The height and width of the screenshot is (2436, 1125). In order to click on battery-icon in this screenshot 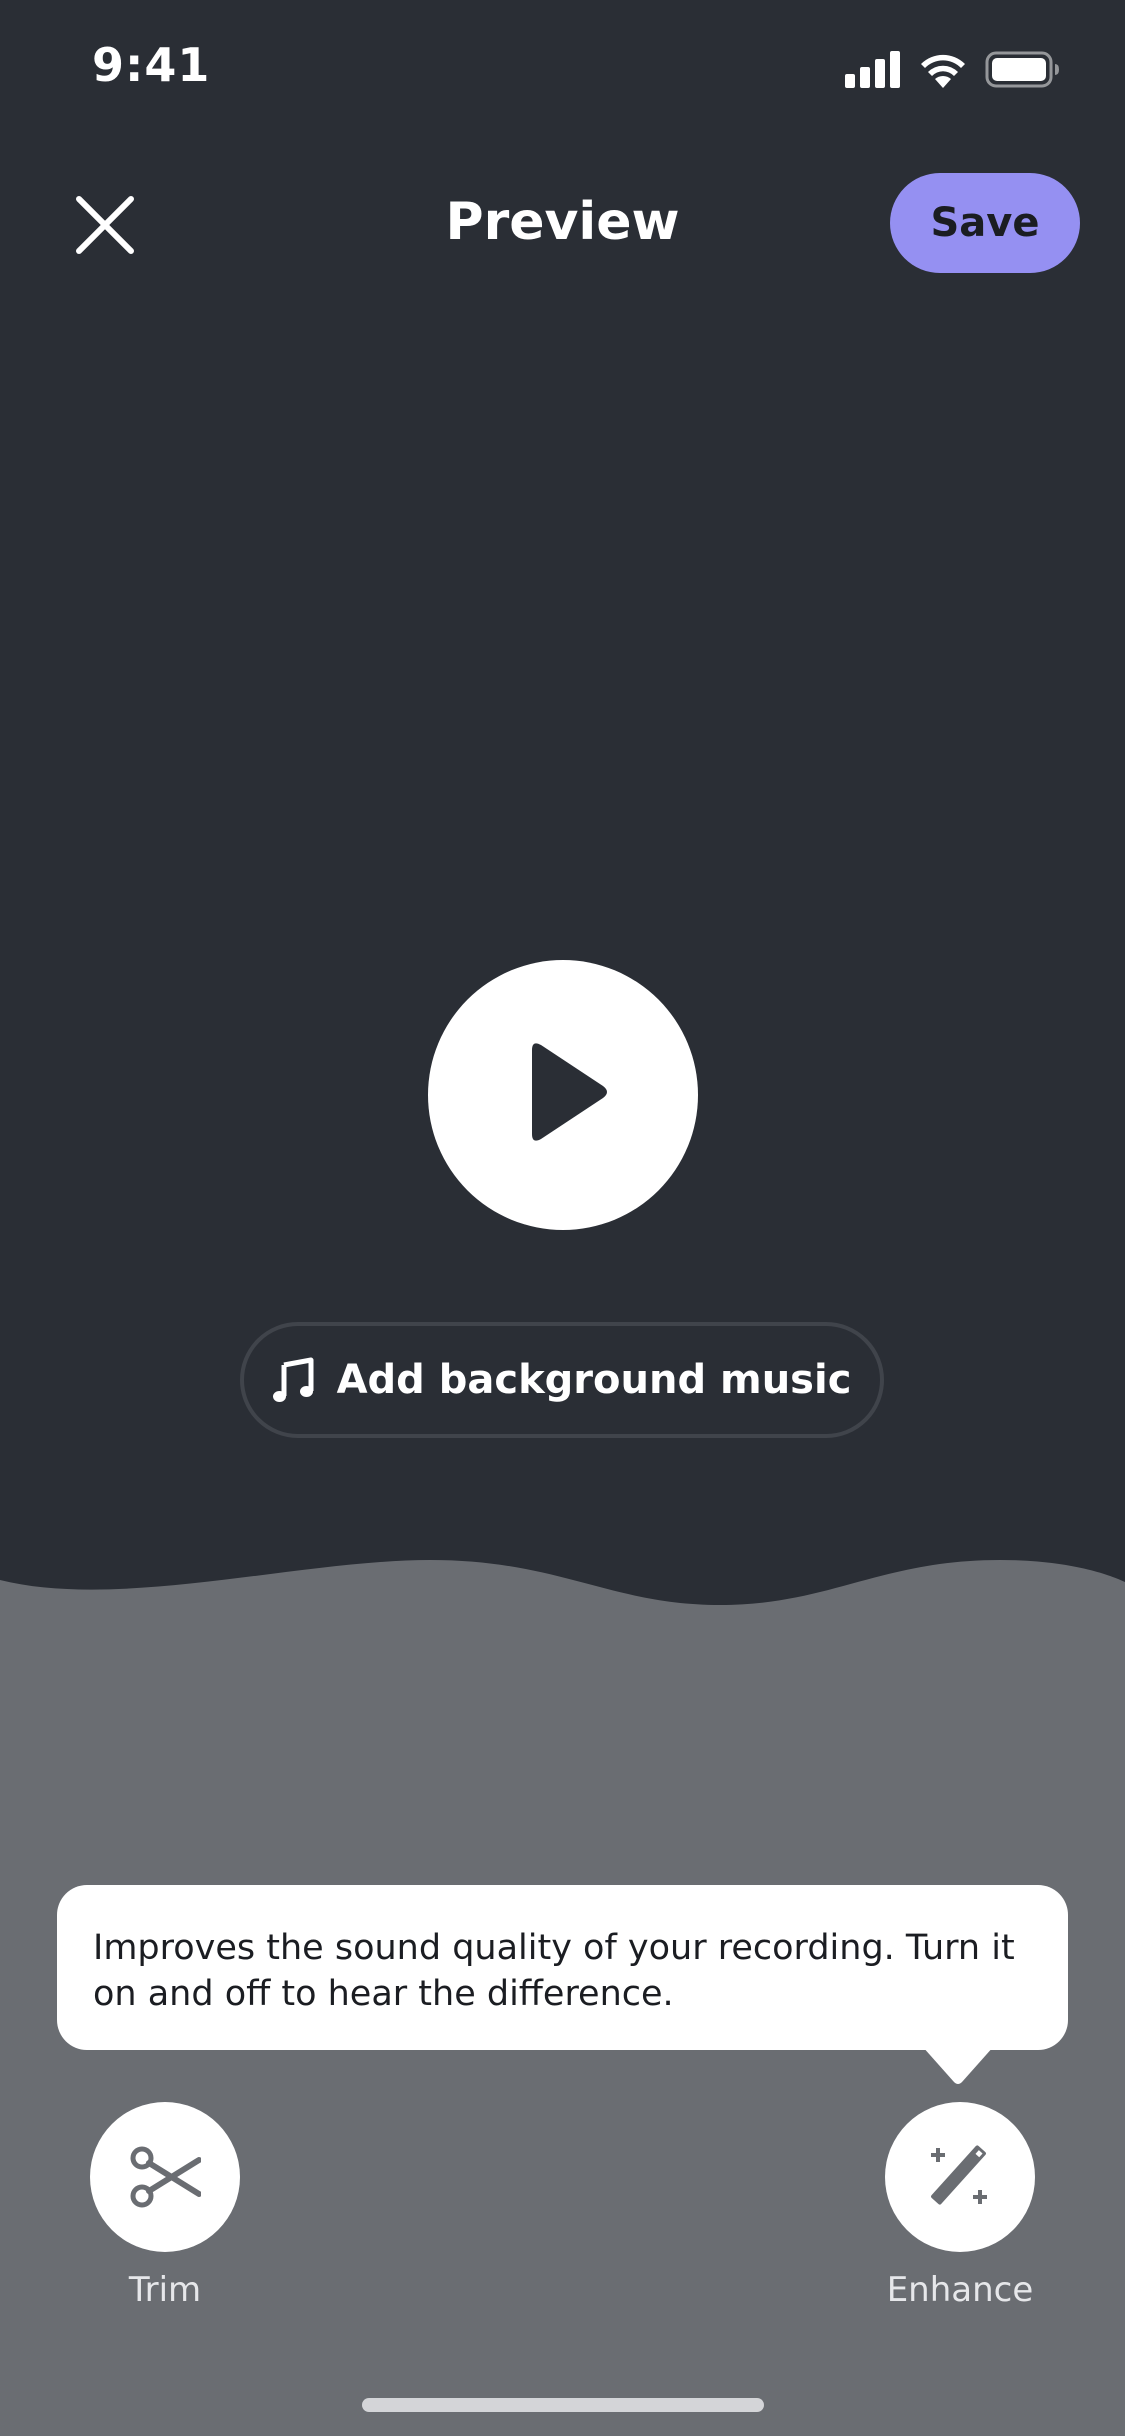, I will do `click(1022, 69)`.